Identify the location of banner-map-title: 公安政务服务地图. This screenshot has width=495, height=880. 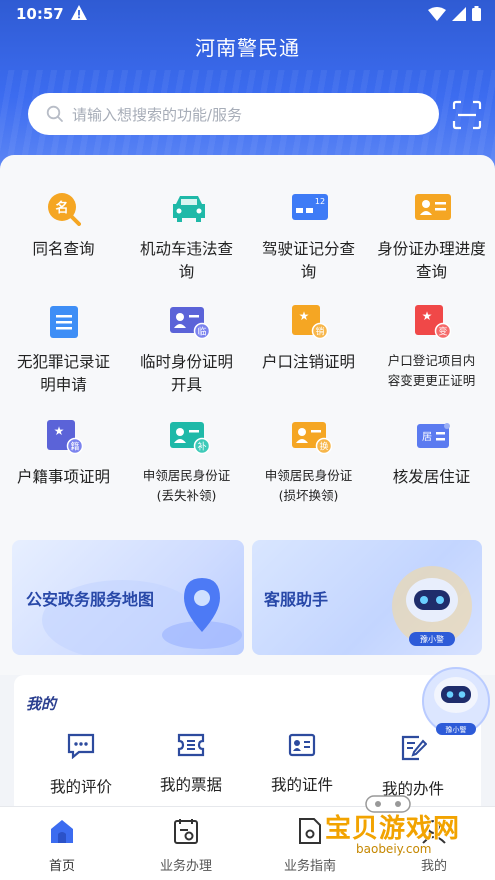
(90, 599).